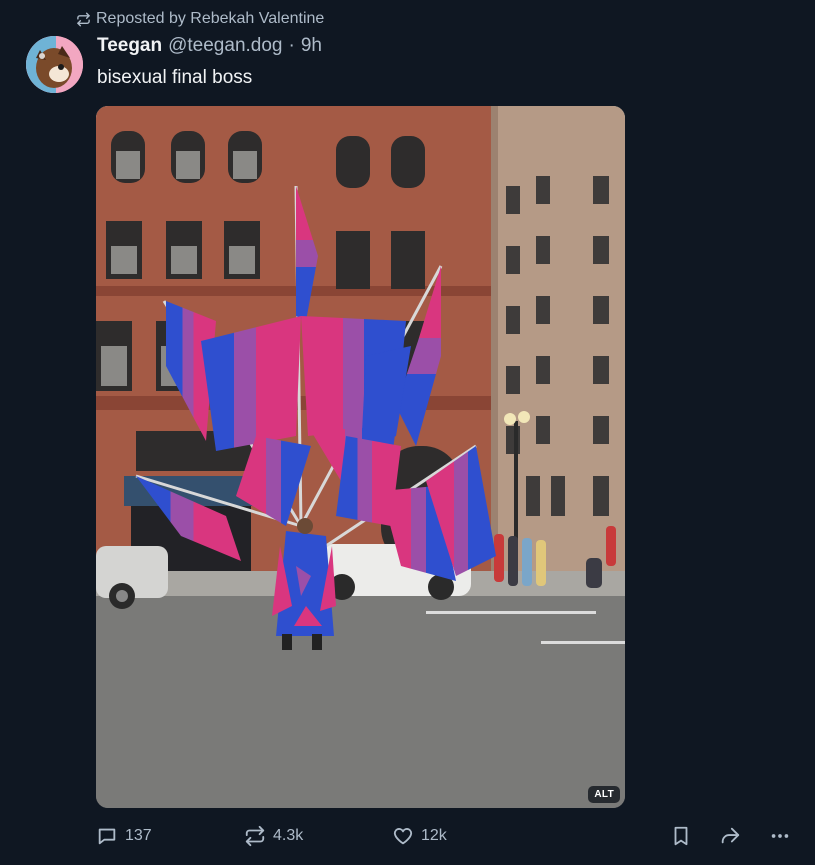  I want to click on more-options-button, so click(780, 836).